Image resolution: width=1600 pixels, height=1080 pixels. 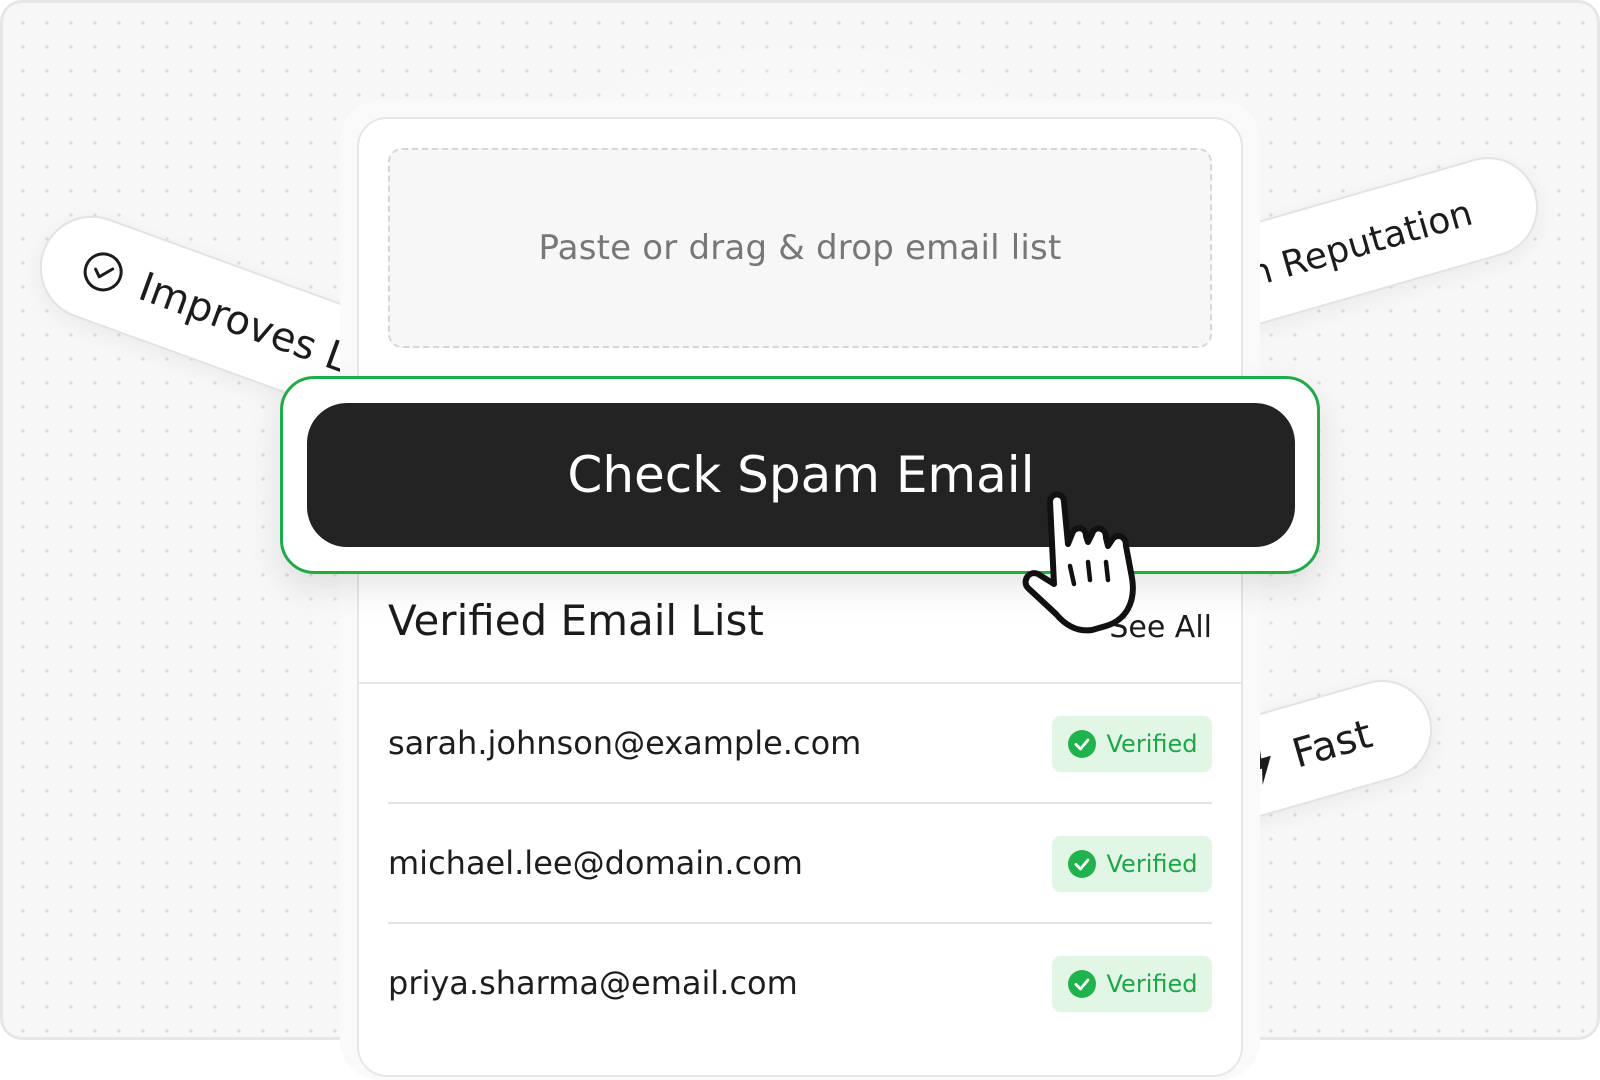 I want to click on email-dropzone: Paste or drag & drop email list, so click(x=800, y=248).